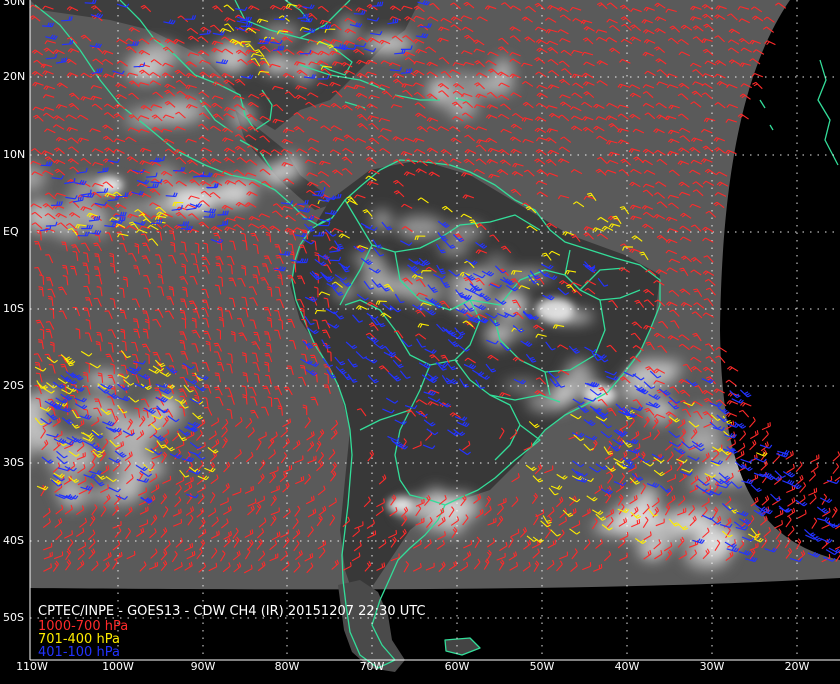 The height and width of the screenshot is (684, 840). Describe the element at coordinates (13, 308) in the screenshot. I see `lat-label-10s: 10S` at that location.